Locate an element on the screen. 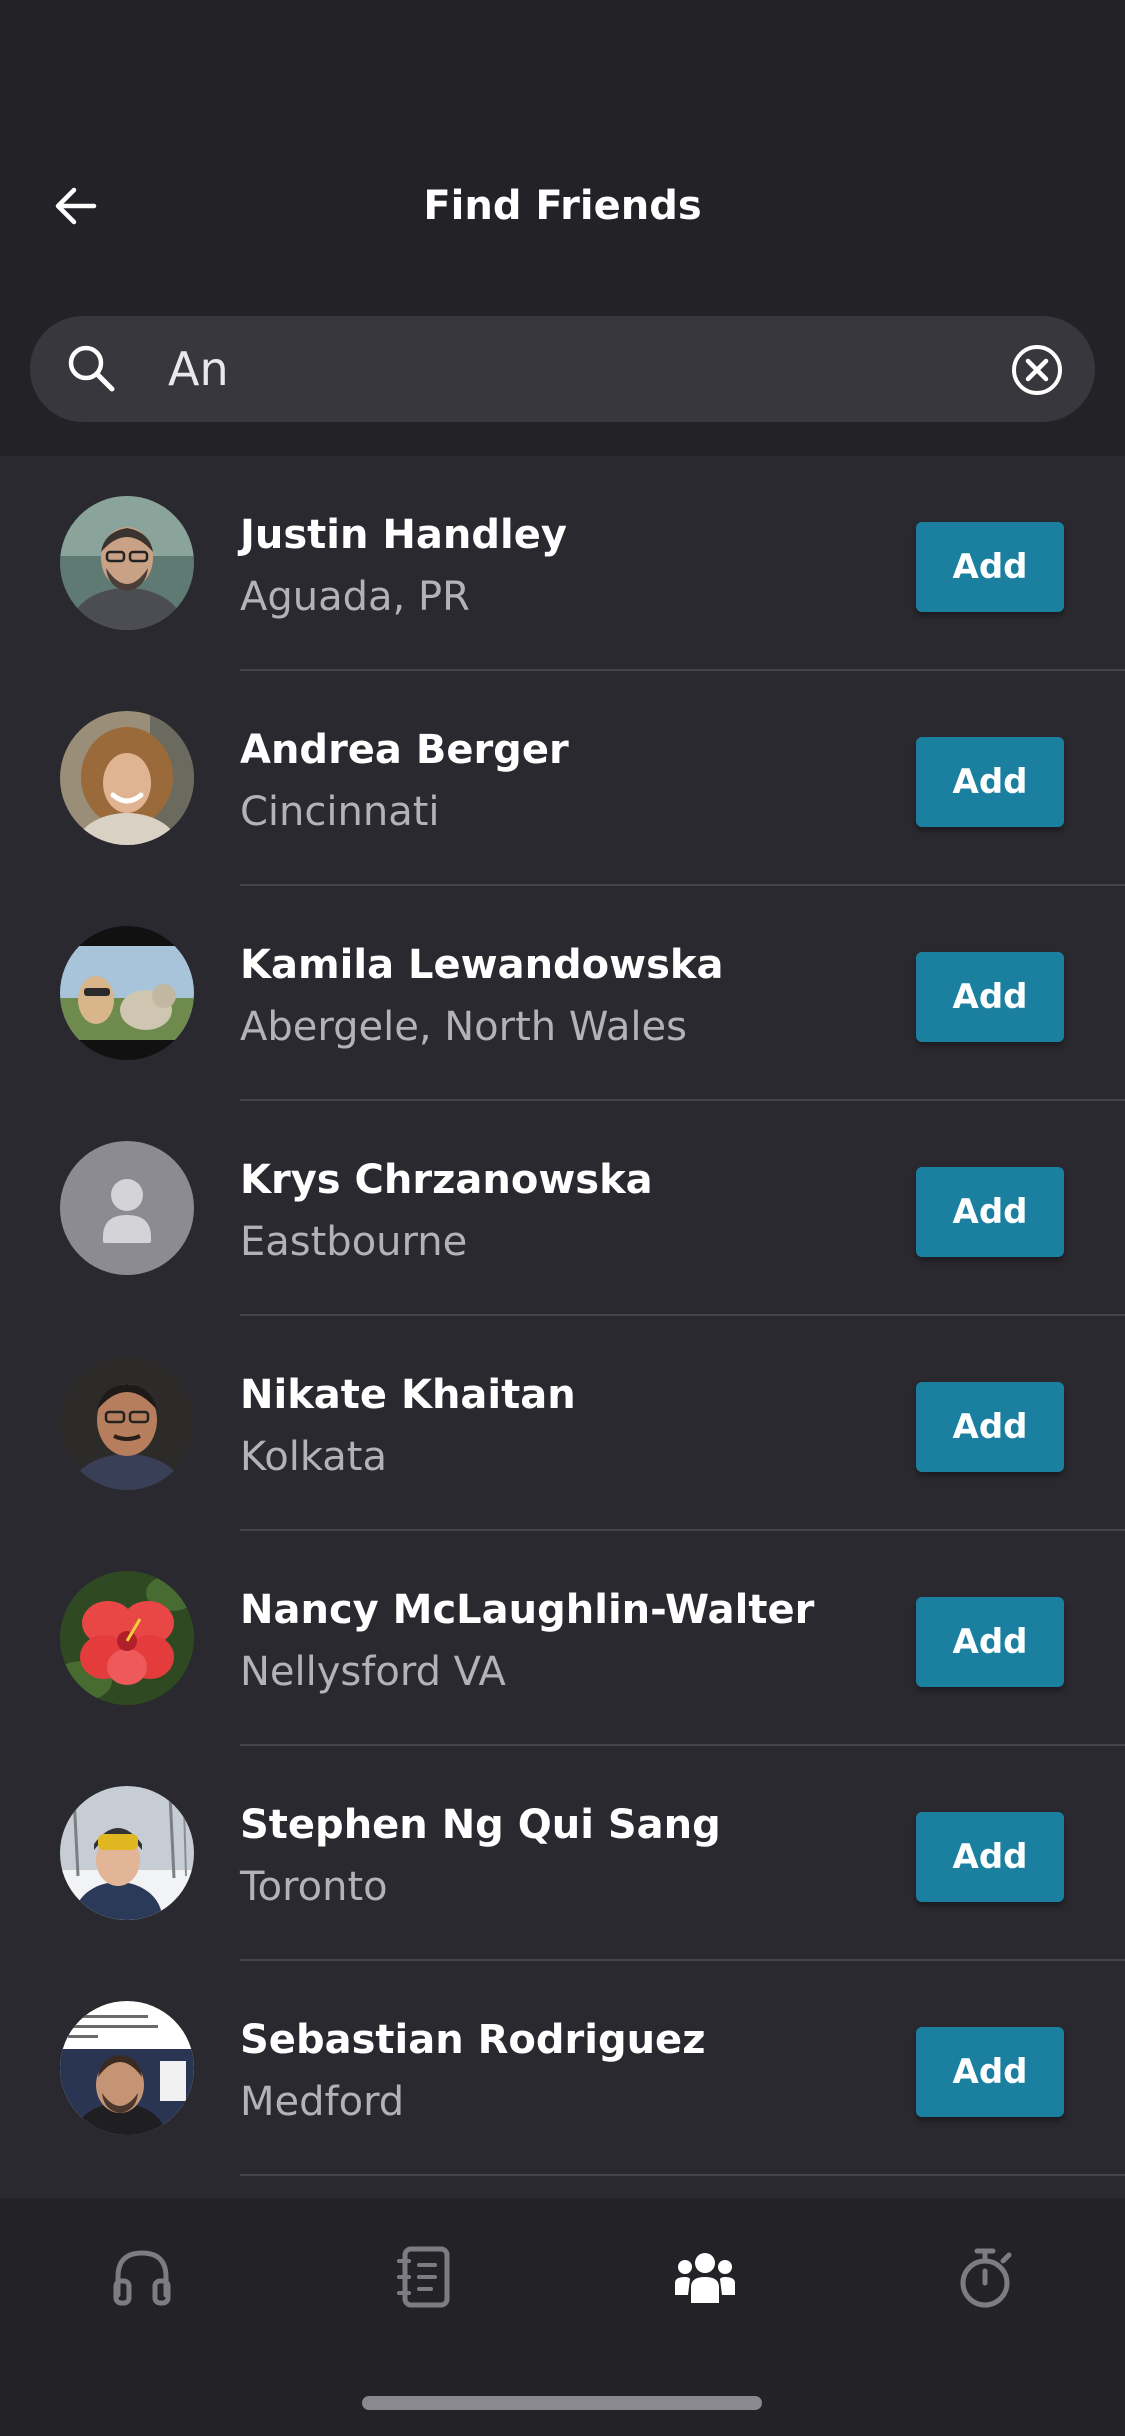  user-name: Justin Handley is located at coordinates (403, 535).